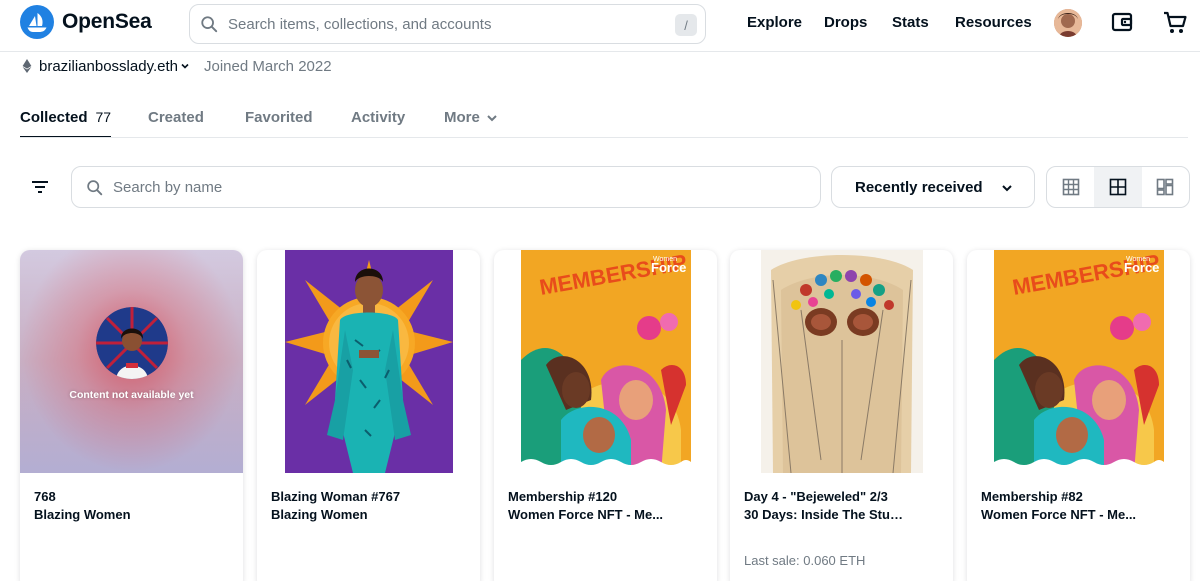 The image size is (1200, 581). Describe the element at coordinates (131, 395) in the screenshot. I see `content-unavailable-text: Content not available yet` at that location.